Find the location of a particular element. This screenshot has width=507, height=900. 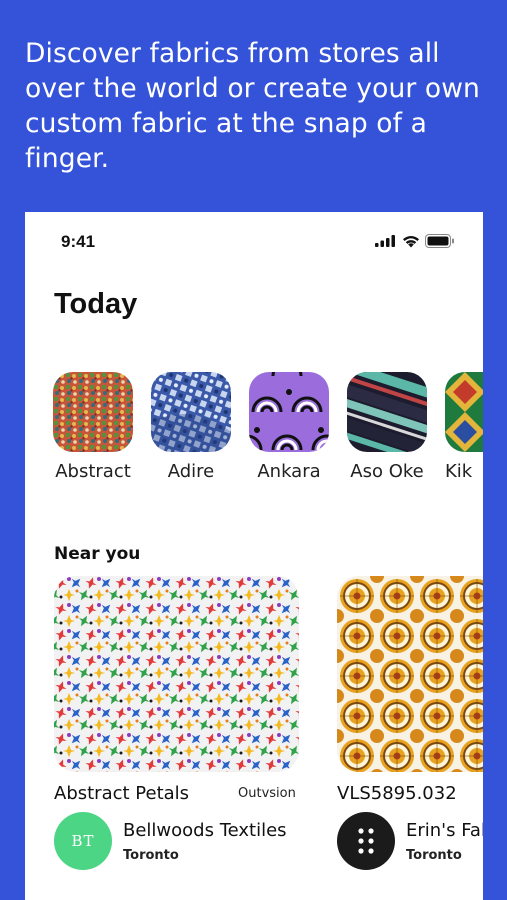

category-label: Abstract is located at coordinates (93, 471).